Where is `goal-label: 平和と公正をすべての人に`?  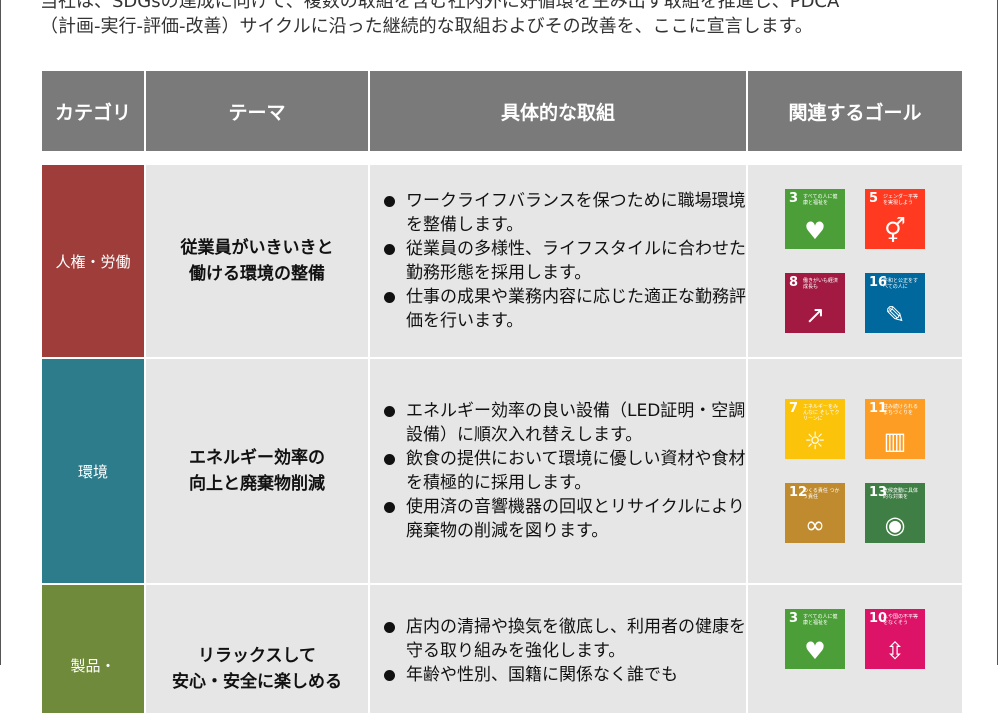 goal-label: 平和と公正をすべての人に is located at coordinates (901, 284).